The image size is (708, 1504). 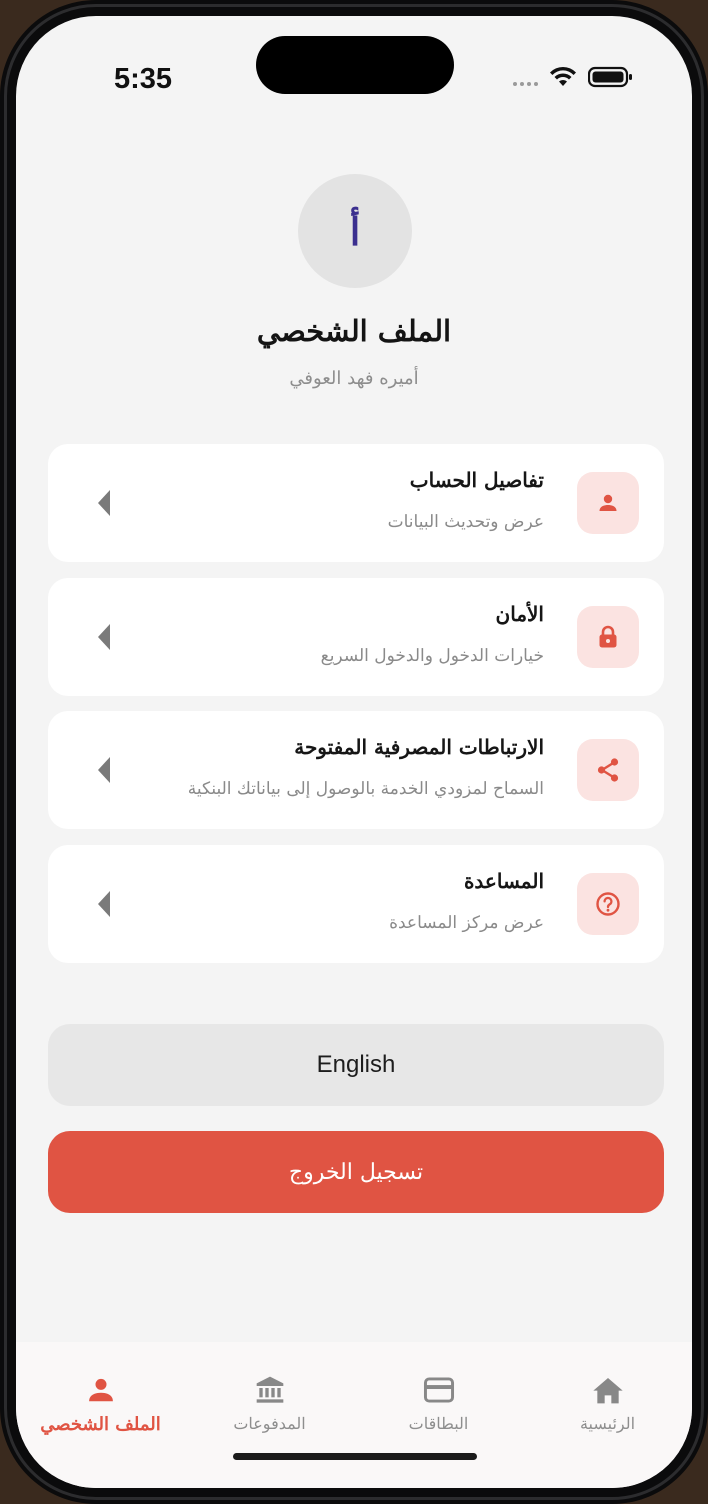 I want to click on status-time: 5:35, so click(x=143, y=79).